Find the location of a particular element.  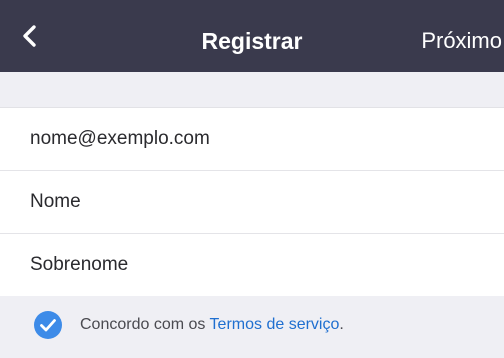

agree-checkbox is located at coordinates (48, 325).